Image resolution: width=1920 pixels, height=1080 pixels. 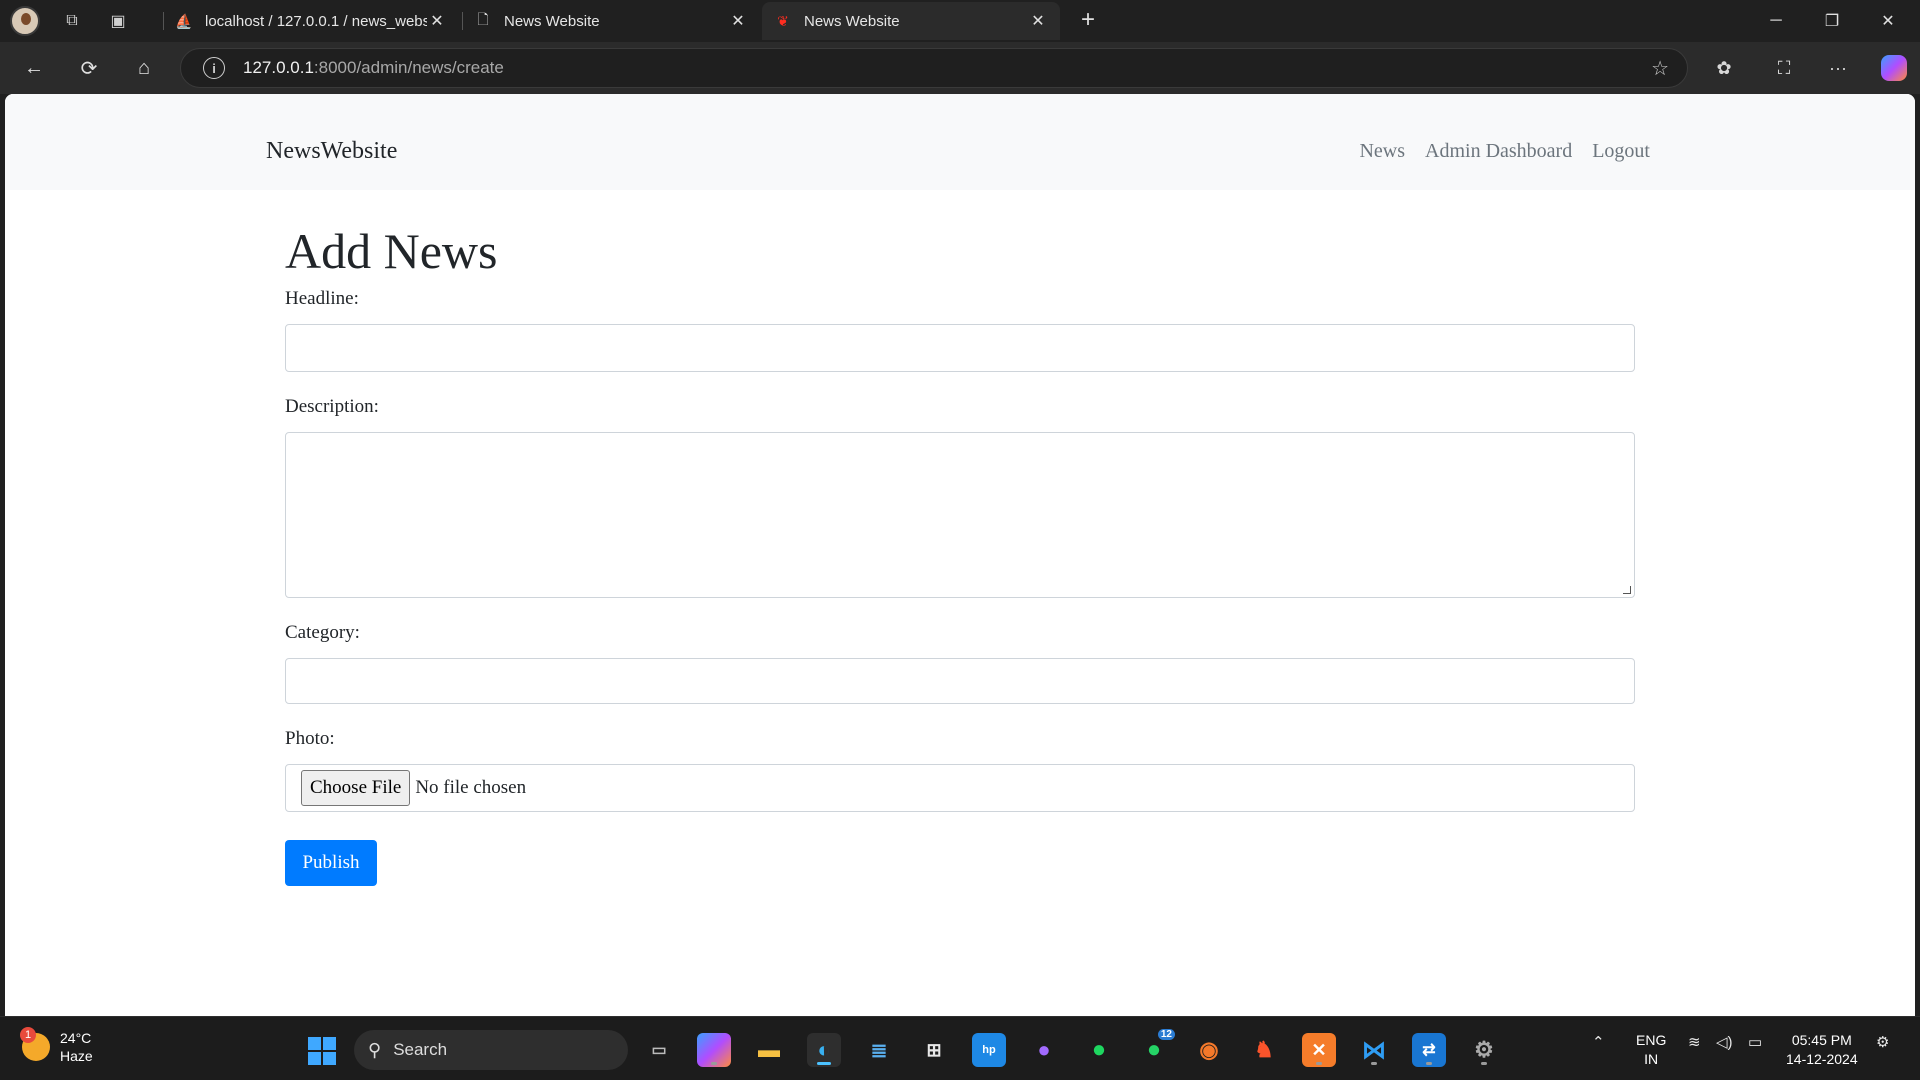 I want to click on search-placeholder: Search, so click(x=420, y=1049).